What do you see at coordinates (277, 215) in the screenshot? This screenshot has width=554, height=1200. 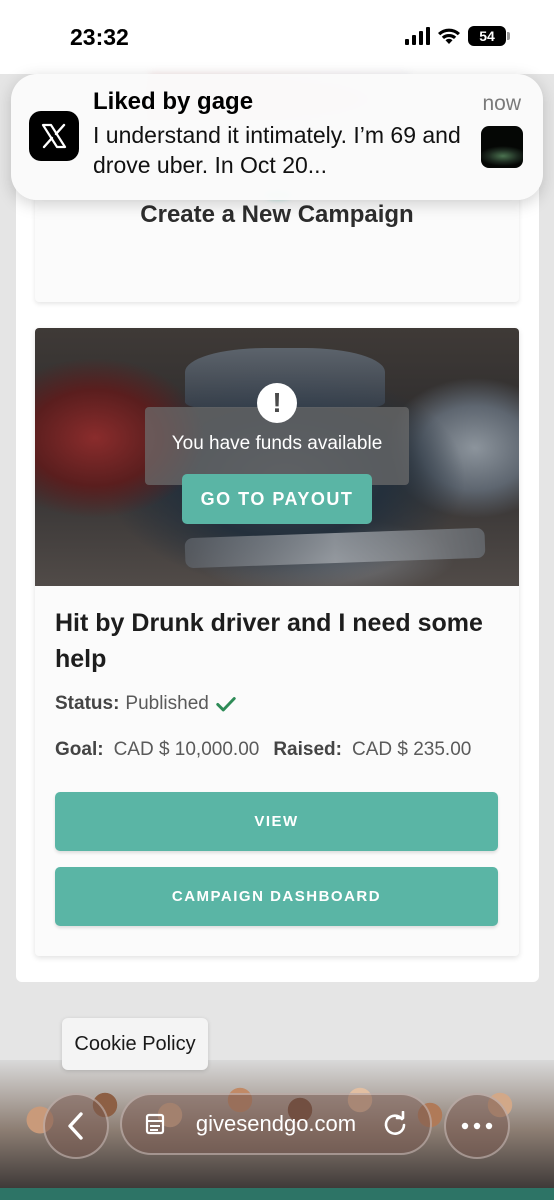 I see `create-campaign-title: Create a New Campaign` at bounding box center [277, 215].